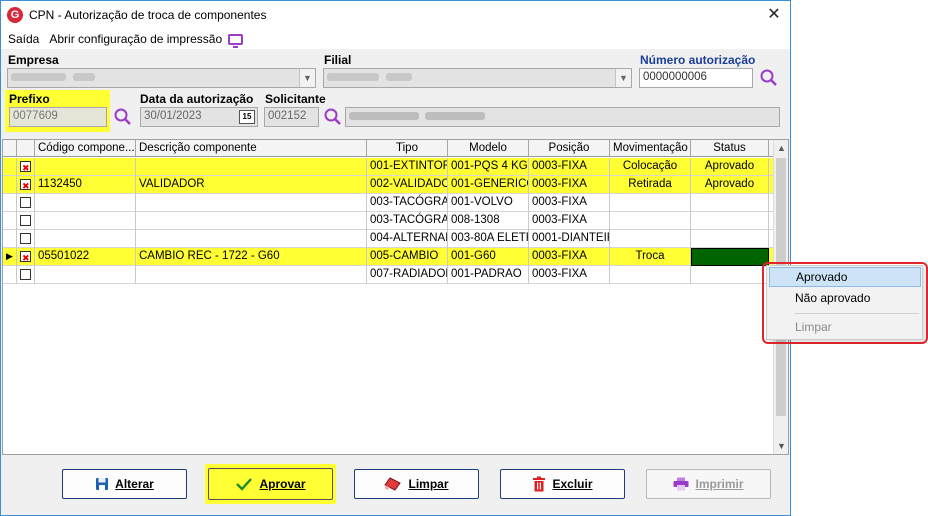  What do you see at coordinates (477, 78) in the screenshot?
I see `filial-select: ▼` at bounding box center [477, 78].